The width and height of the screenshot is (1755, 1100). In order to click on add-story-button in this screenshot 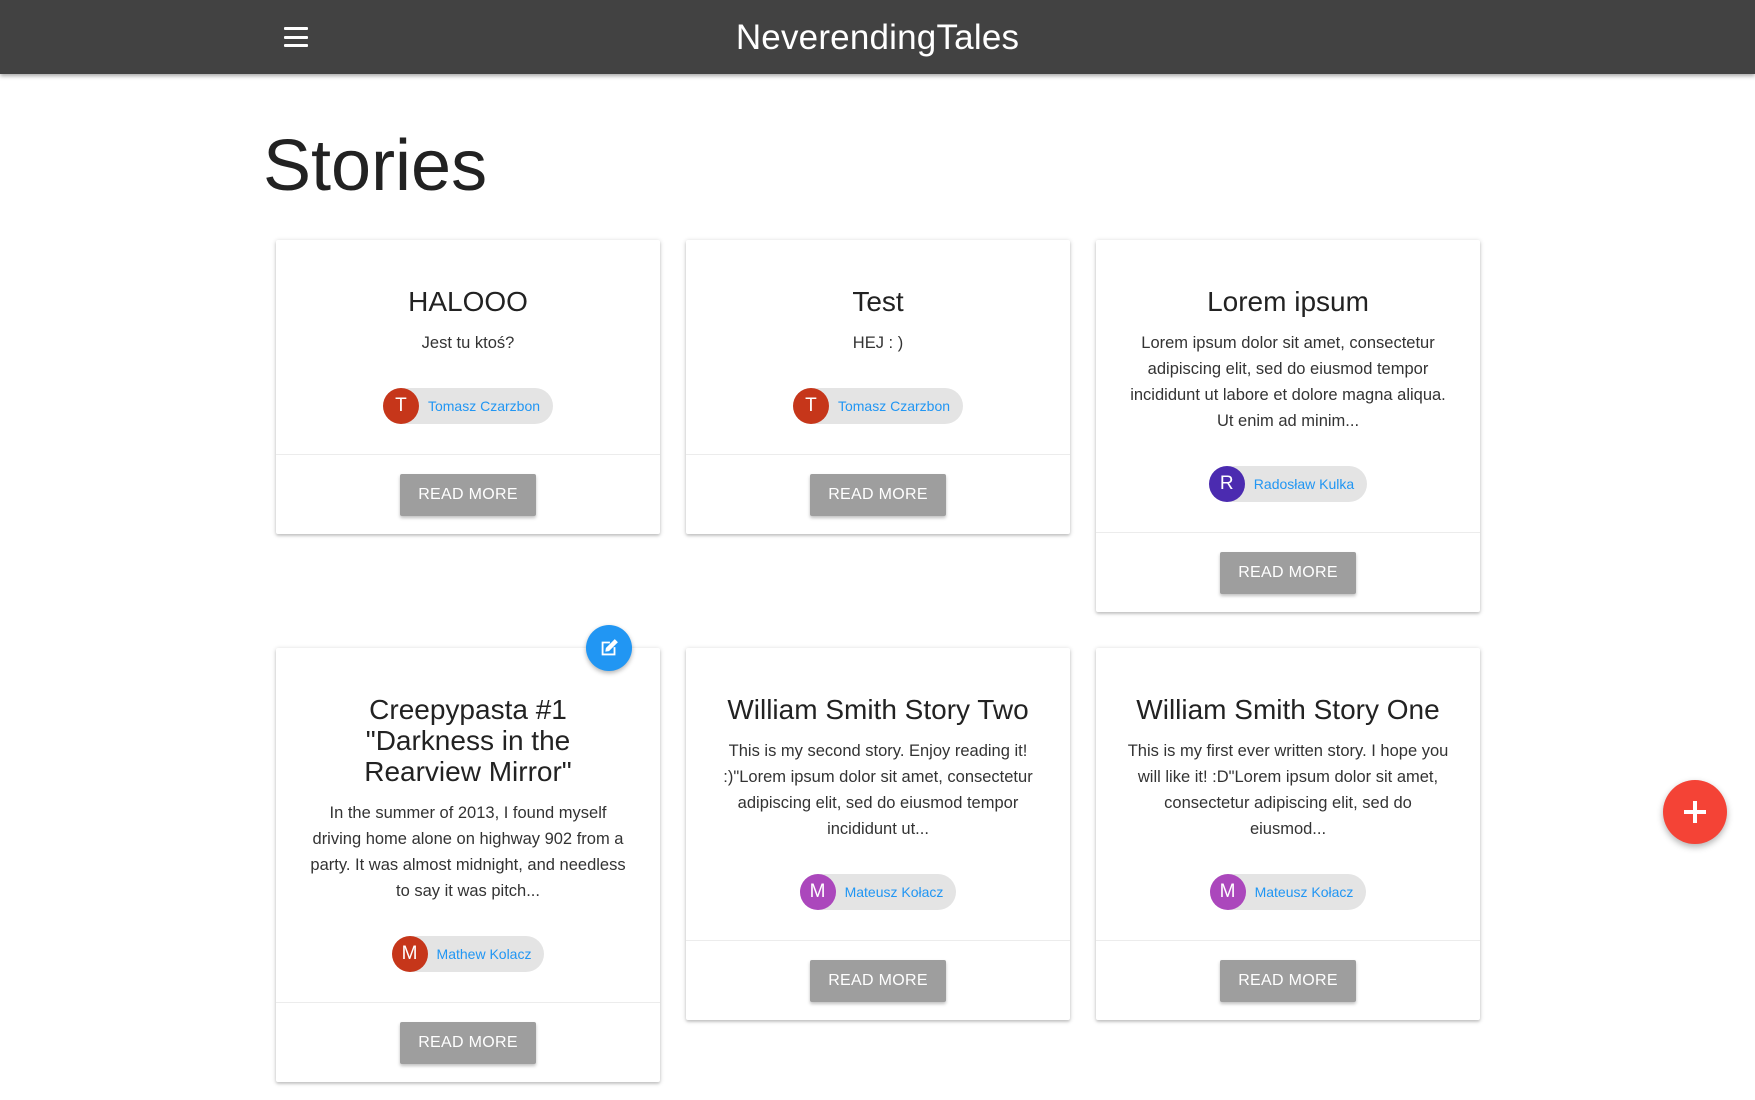, I will do `click(1695, 812)`.